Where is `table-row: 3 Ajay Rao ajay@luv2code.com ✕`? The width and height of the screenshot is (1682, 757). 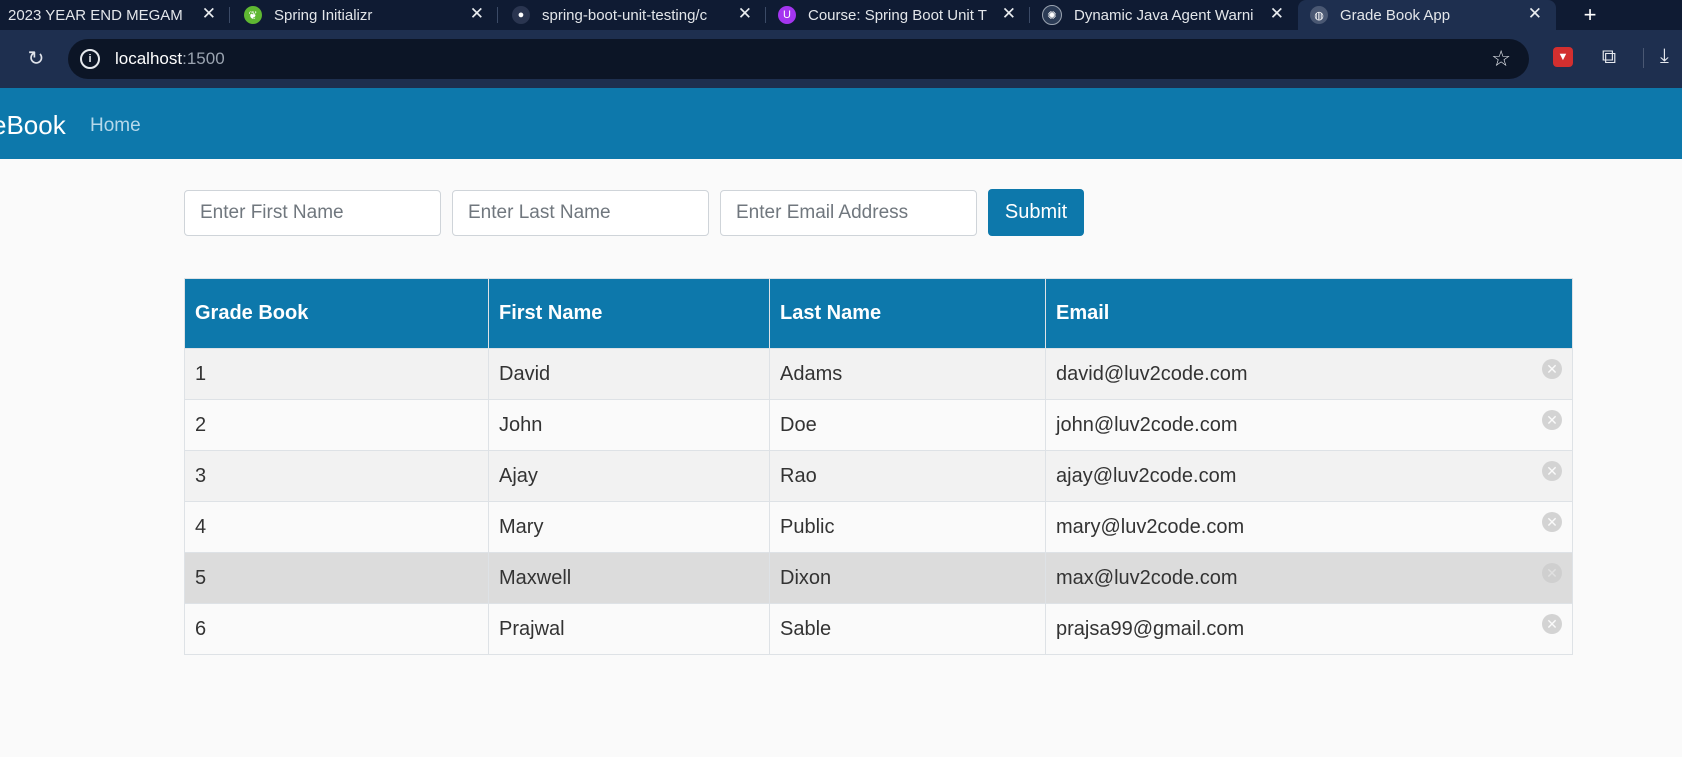
table-row: 3 Ajay Rao ajay@luv2code.com ✕ is located at coordinates (878, 476).